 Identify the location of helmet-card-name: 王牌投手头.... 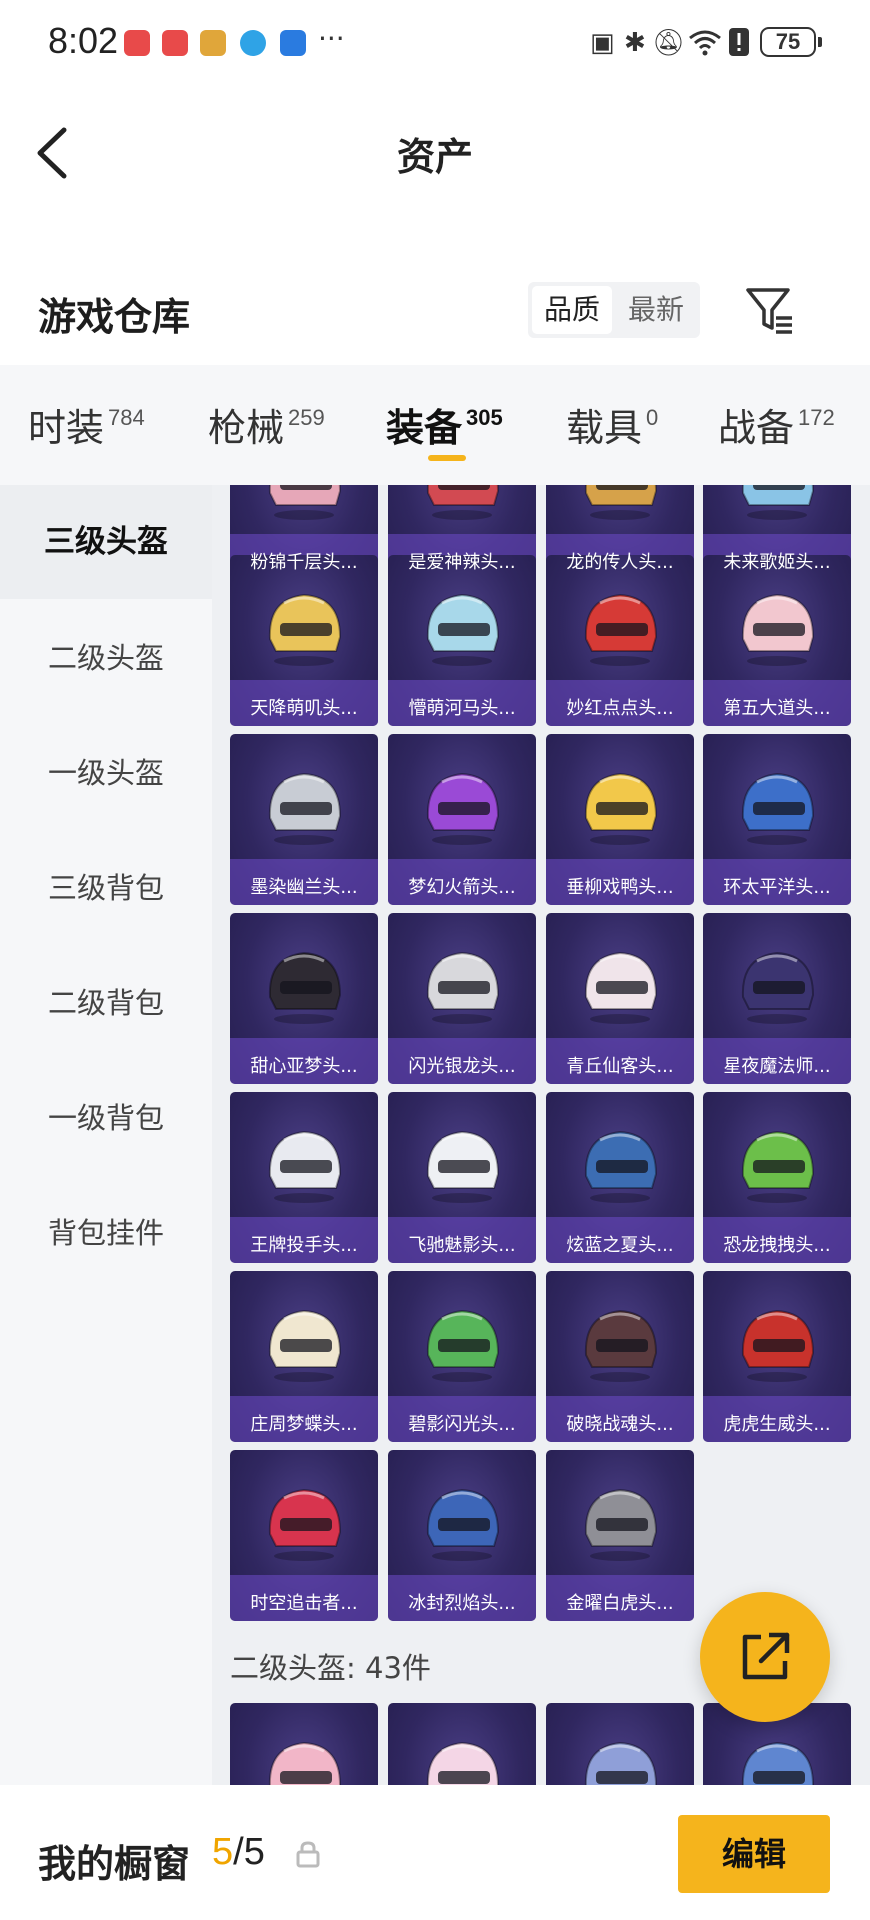
(304, 1245).